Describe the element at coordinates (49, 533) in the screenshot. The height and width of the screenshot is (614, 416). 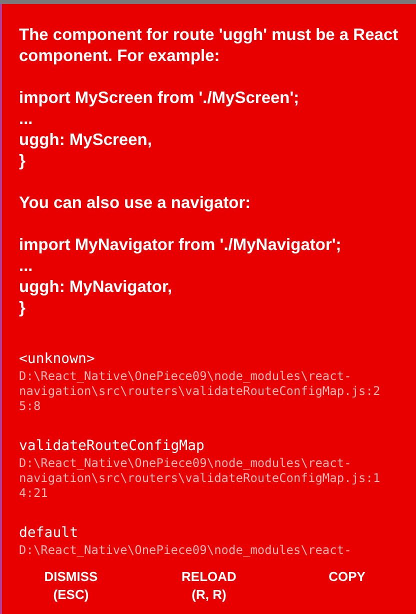
I see `stack-method: default` at that location.